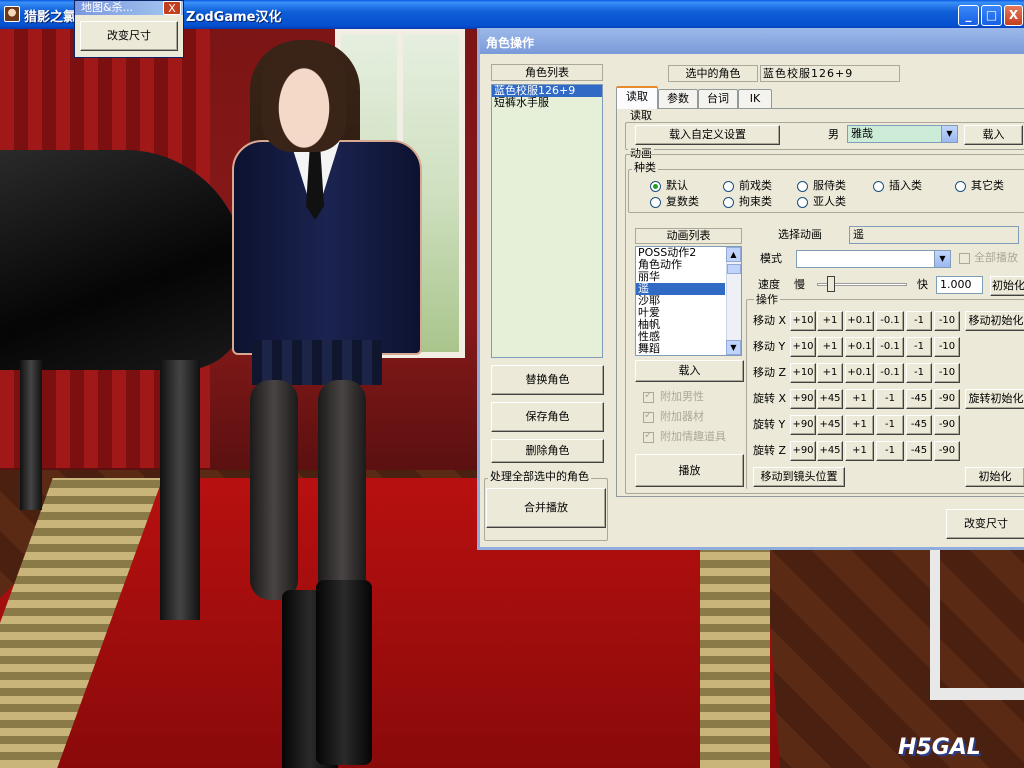 Image resolution: width=1024 pixels, height=768 pixels. I want to click on move-x-step-button: +10, so click(803, 321).